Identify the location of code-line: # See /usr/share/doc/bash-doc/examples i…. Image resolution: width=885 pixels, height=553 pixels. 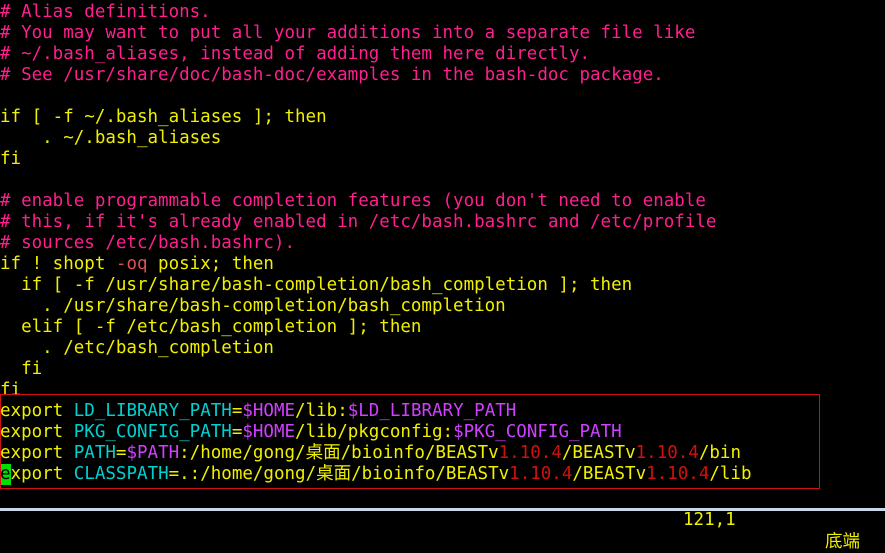
(332, 75).